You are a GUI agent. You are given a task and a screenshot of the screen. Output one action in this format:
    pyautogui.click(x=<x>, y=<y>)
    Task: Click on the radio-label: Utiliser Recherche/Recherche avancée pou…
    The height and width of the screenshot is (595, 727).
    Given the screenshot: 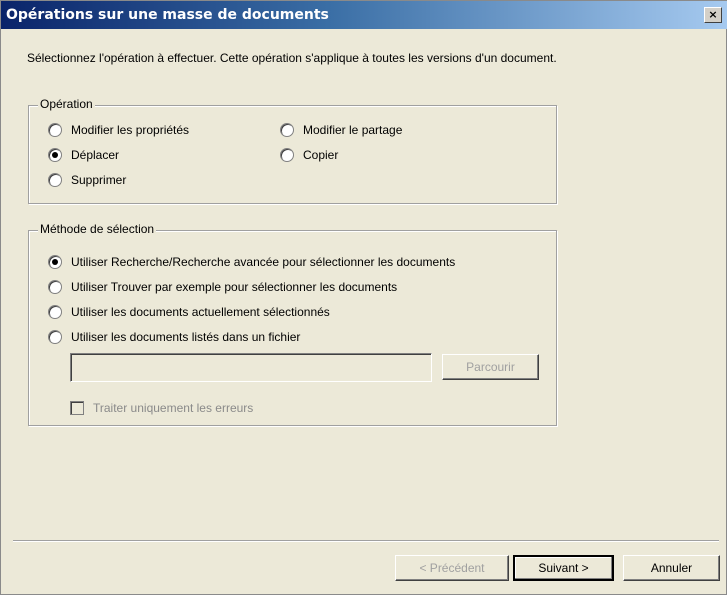 What is the action you would take?
    pyautogui.click(x=263, y=262)
    